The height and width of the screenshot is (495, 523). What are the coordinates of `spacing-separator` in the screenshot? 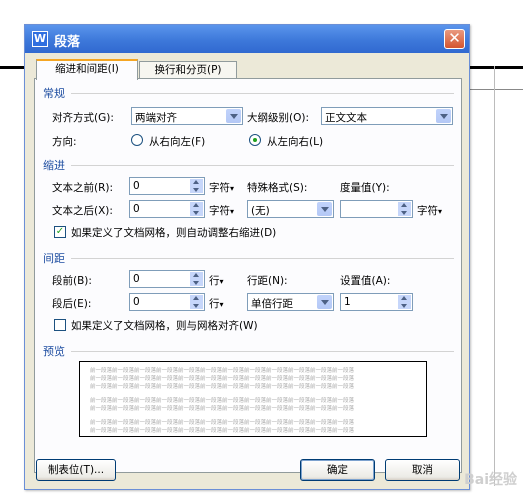 It's located at (262, 258).